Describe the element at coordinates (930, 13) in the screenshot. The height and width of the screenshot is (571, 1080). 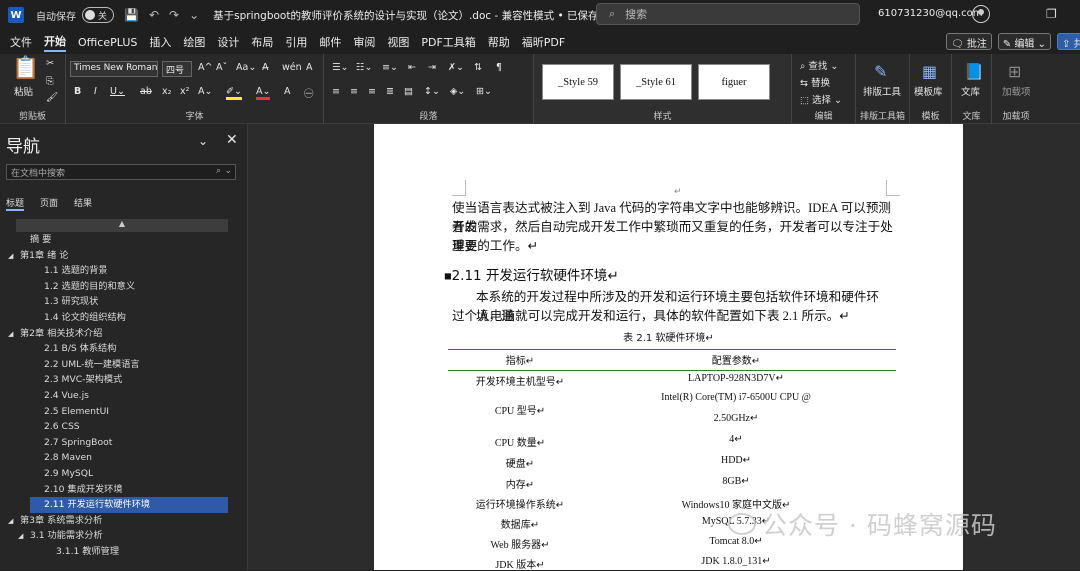
I see `user-account: 610731230@qq.com` at that location.